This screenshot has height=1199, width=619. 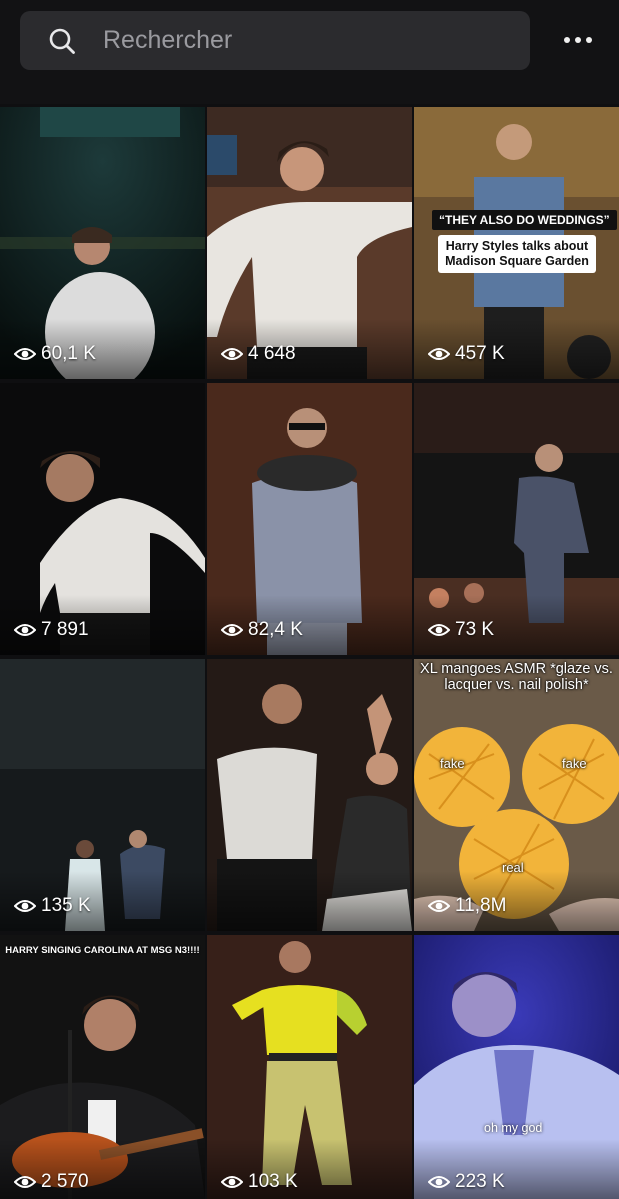 I want to click on overlay-title: HARRY SINGING CAROLINA AT MSG N3!!!!, so click(x=102, y=950).